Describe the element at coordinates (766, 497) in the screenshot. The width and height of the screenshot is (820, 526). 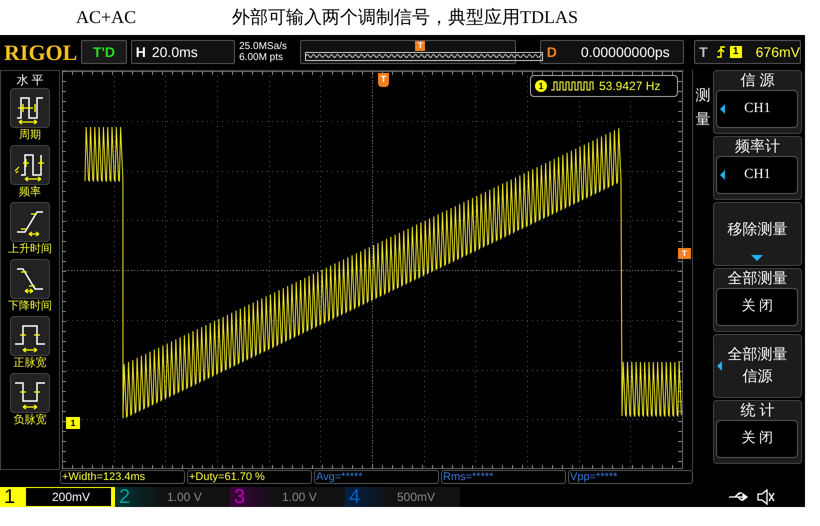
I see `speaker-muted-icon` at that location.